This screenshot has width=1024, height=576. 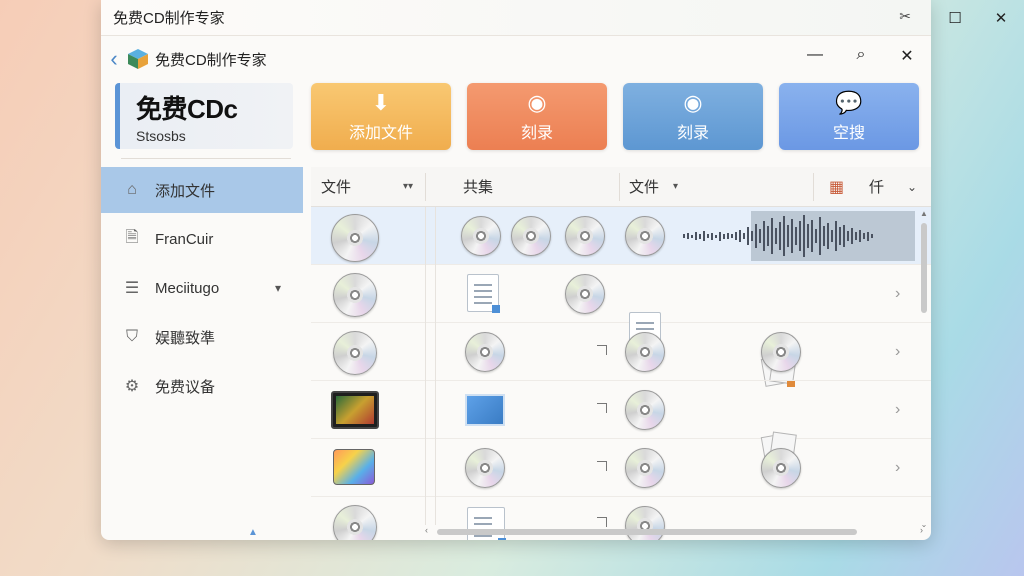 I want to click on sidebar-item-security: ⛉ 娱聽致準, so click(x=202, y=337).